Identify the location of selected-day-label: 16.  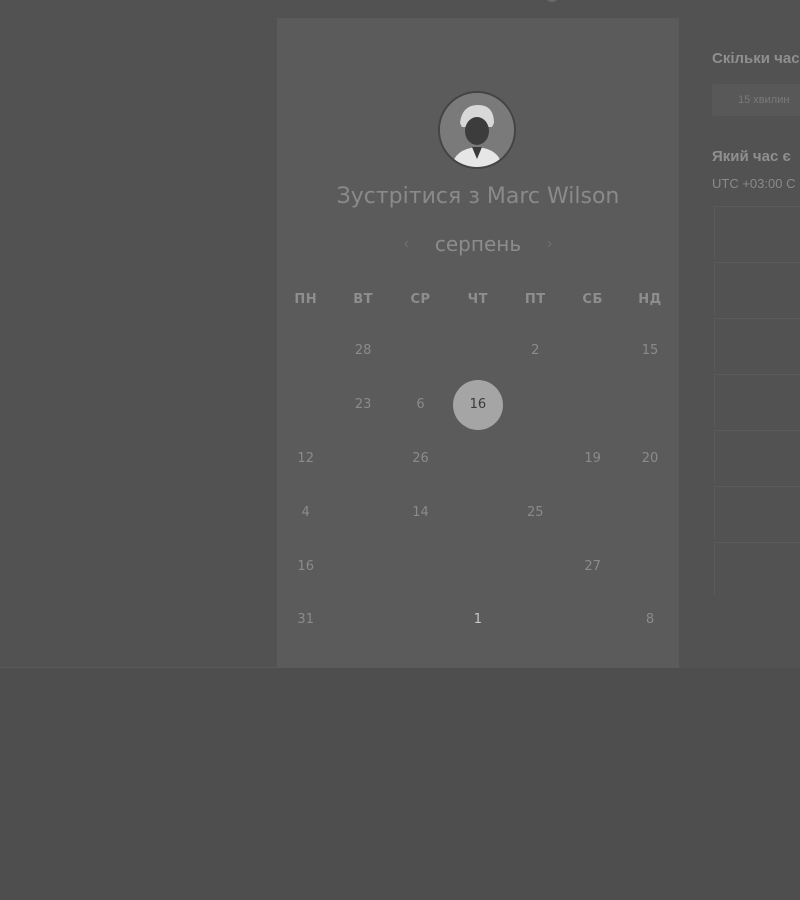
(478, 405).